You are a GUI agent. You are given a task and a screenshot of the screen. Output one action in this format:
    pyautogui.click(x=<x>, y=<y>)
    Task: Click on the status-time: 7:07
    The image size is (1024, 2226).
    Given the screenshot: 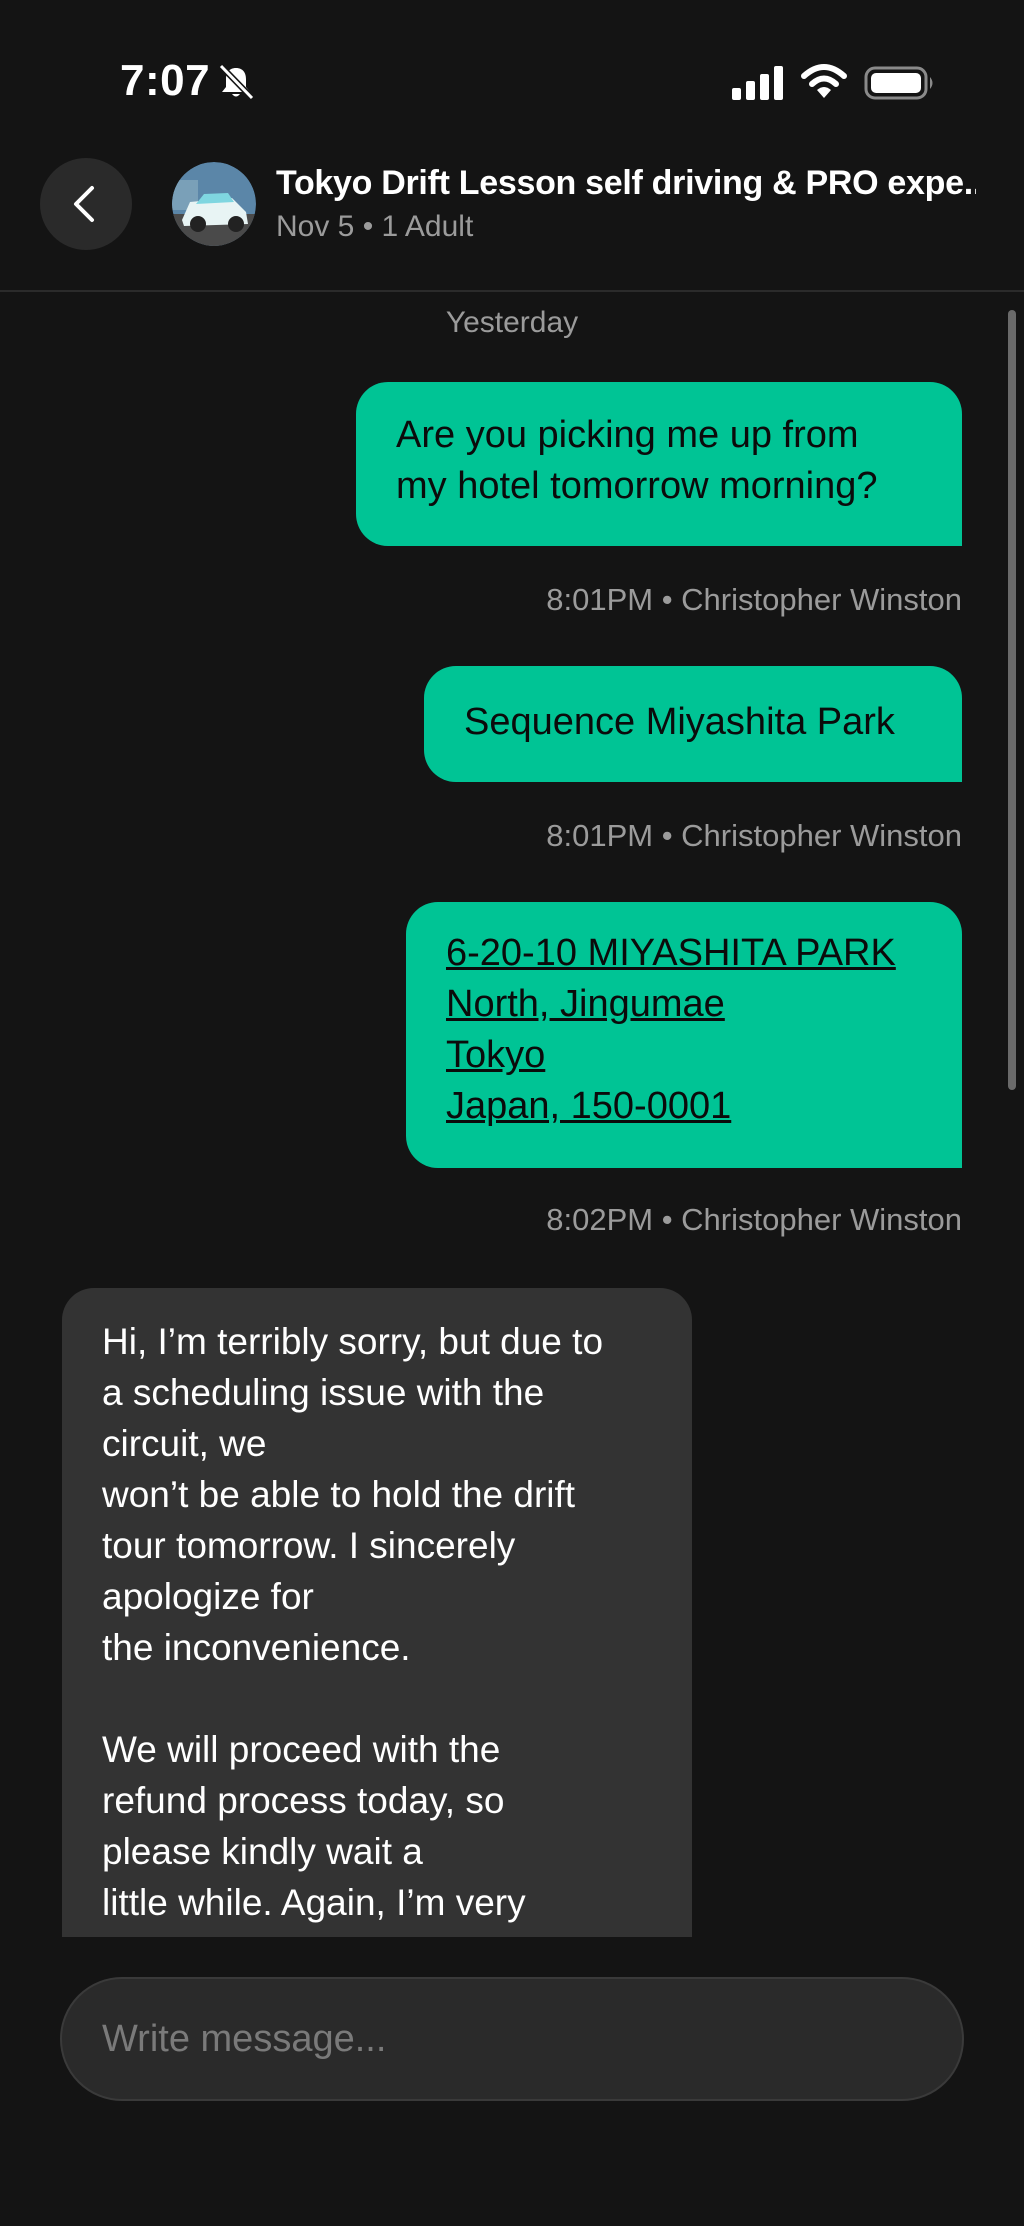 What is the action you would take?
    pyautogui.click(x=165, y=80)
    